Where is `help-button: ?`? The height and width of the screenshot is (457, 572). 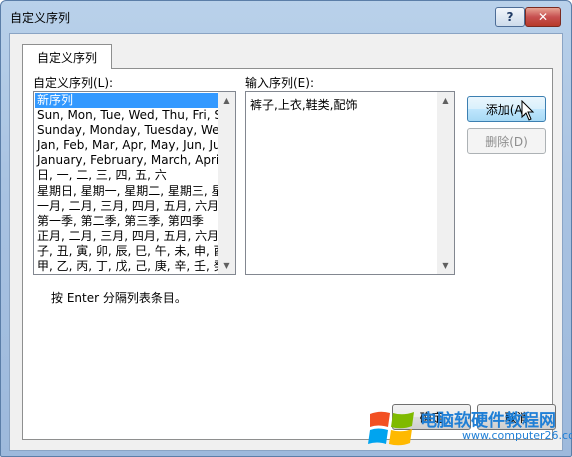 help-button: ? is located at coordinates (510, 17).